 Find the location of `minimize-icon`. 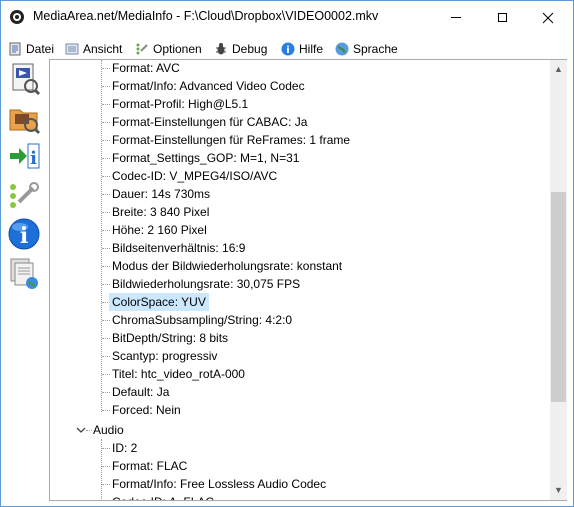

minimize-icon is located at coordinates (456, 17).